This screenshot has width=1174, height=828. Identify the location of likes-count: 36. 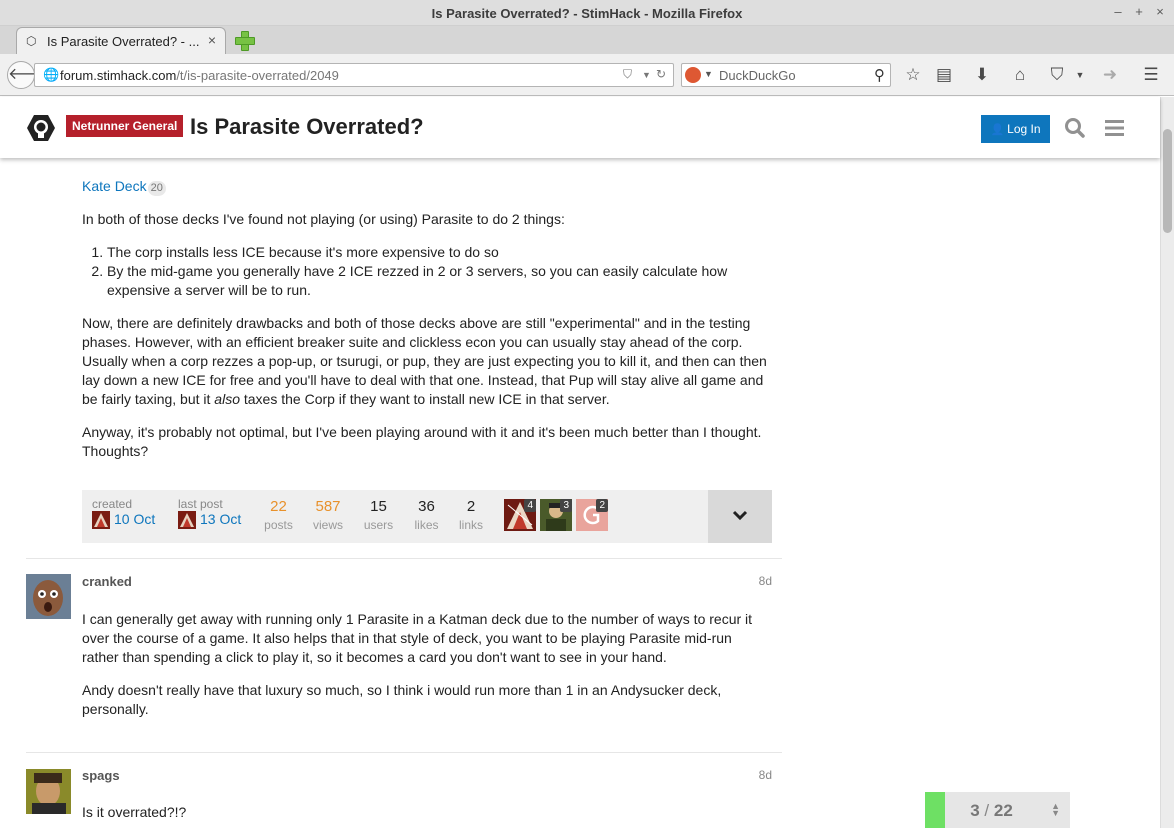
(426, 506).